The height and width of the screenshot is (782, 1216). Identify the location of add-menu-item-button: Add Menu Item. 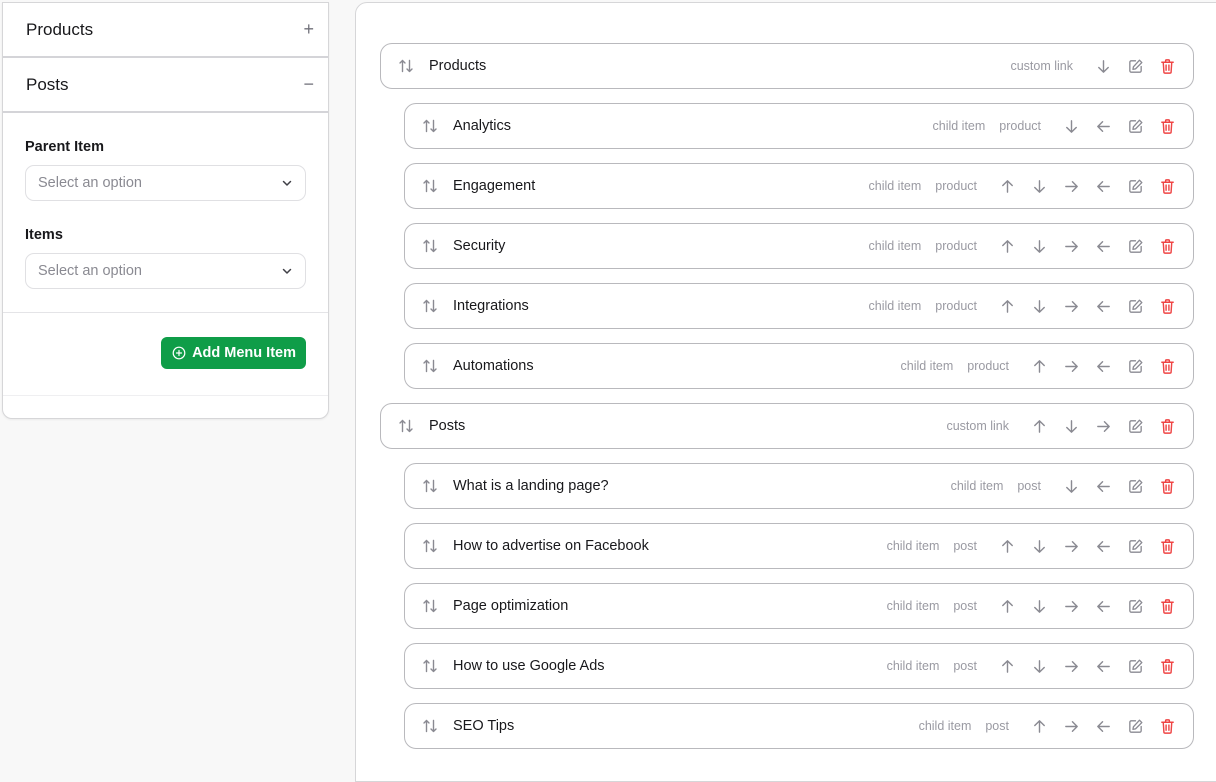
(233, 353).